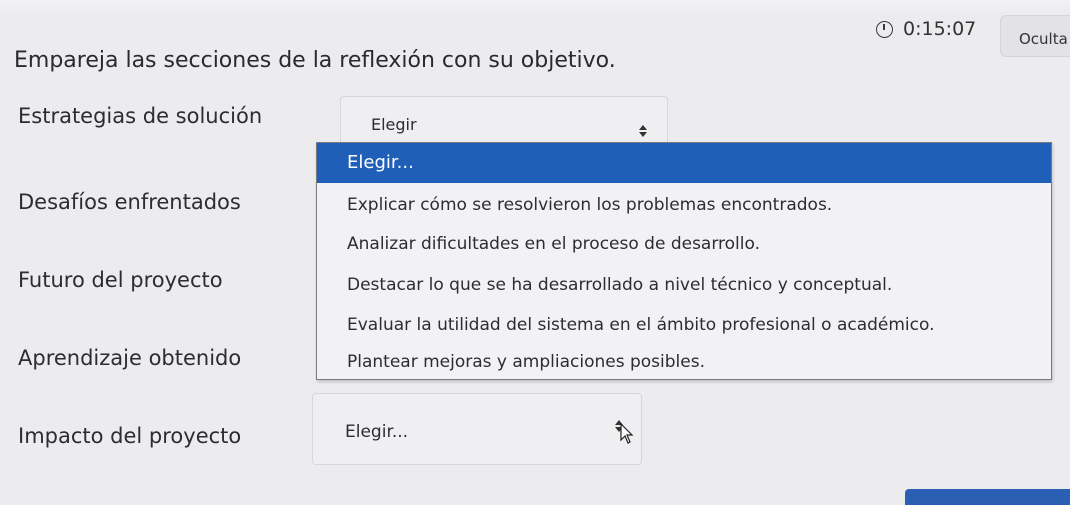  What do you see at coordinates (884, 29) in the screenshot?
I see `clock-icon` at bounding box center [884, 29].